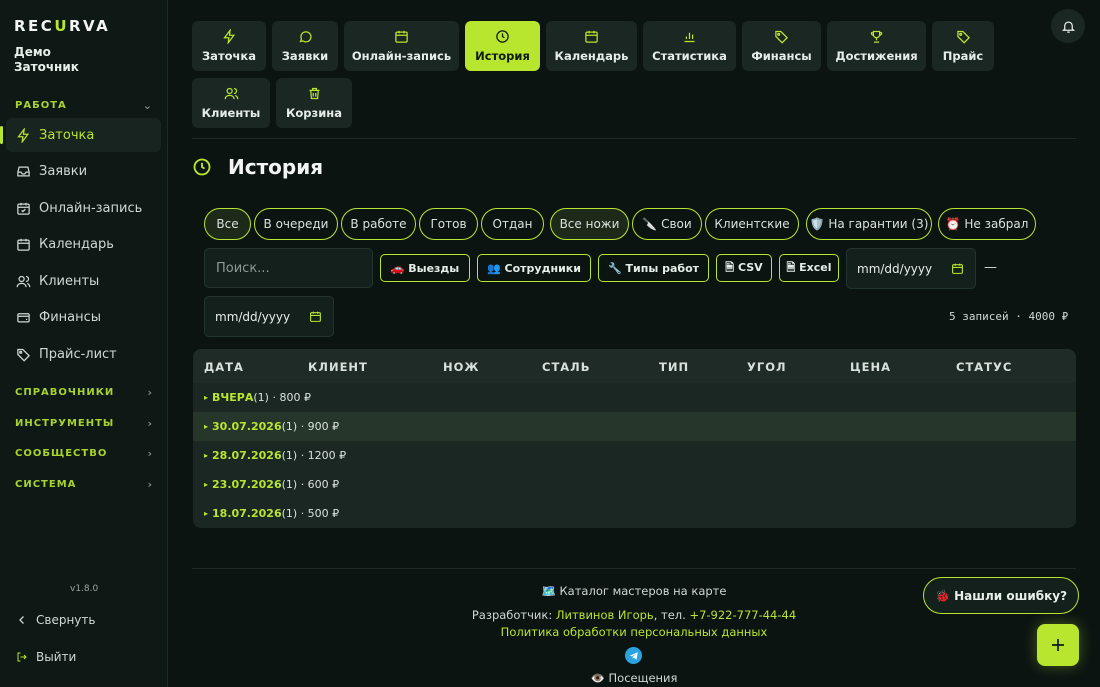 This screenshot has height=687, width=1100. Describe the element at coordinates (512, 224) in the screenshot. I see `filter-handed-over: Отдан` at that location.